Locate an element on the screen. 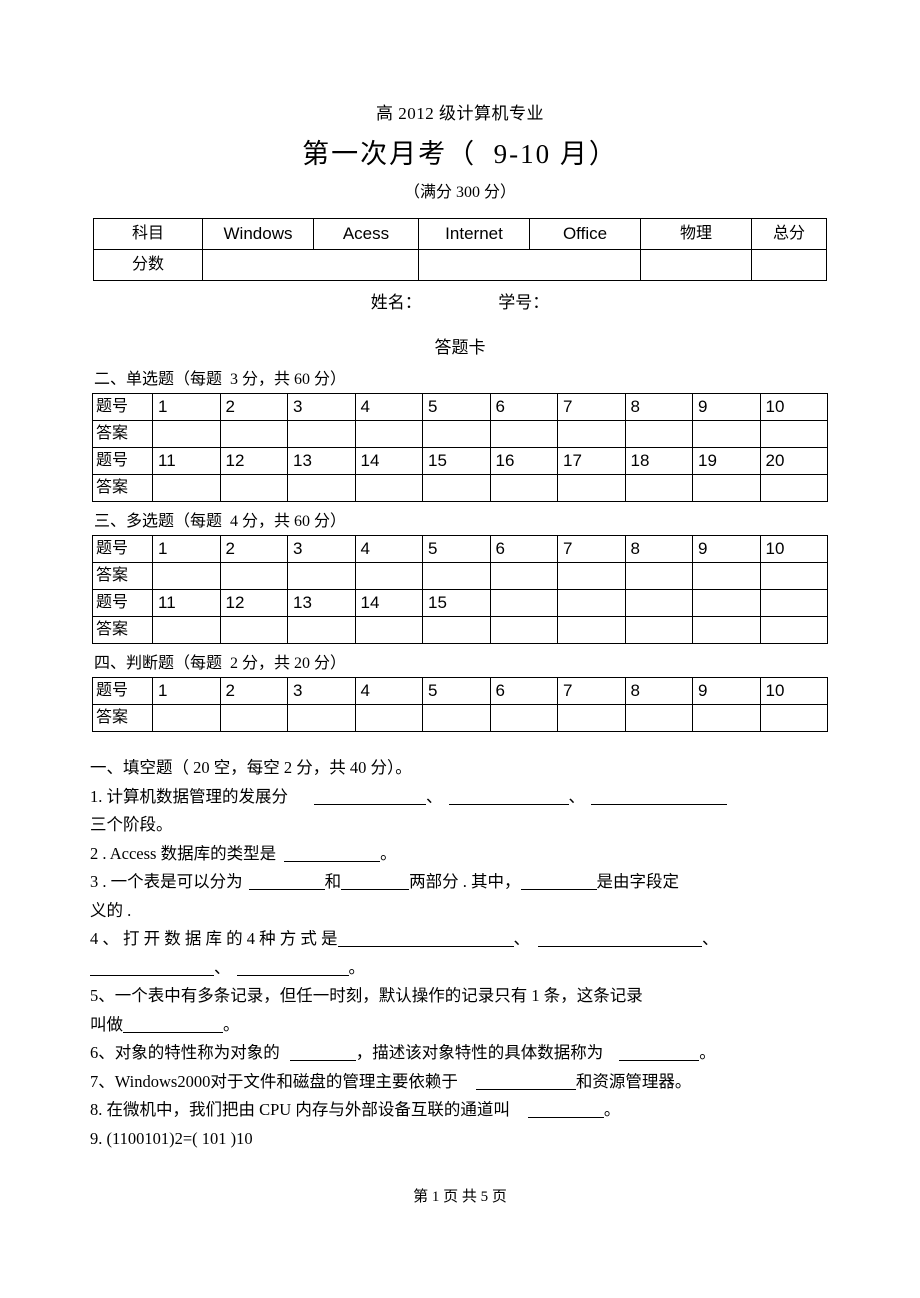 The width and height of the screenshot is (920, 1298). question-number-cell: 11 is located at coordinates (186, 461).